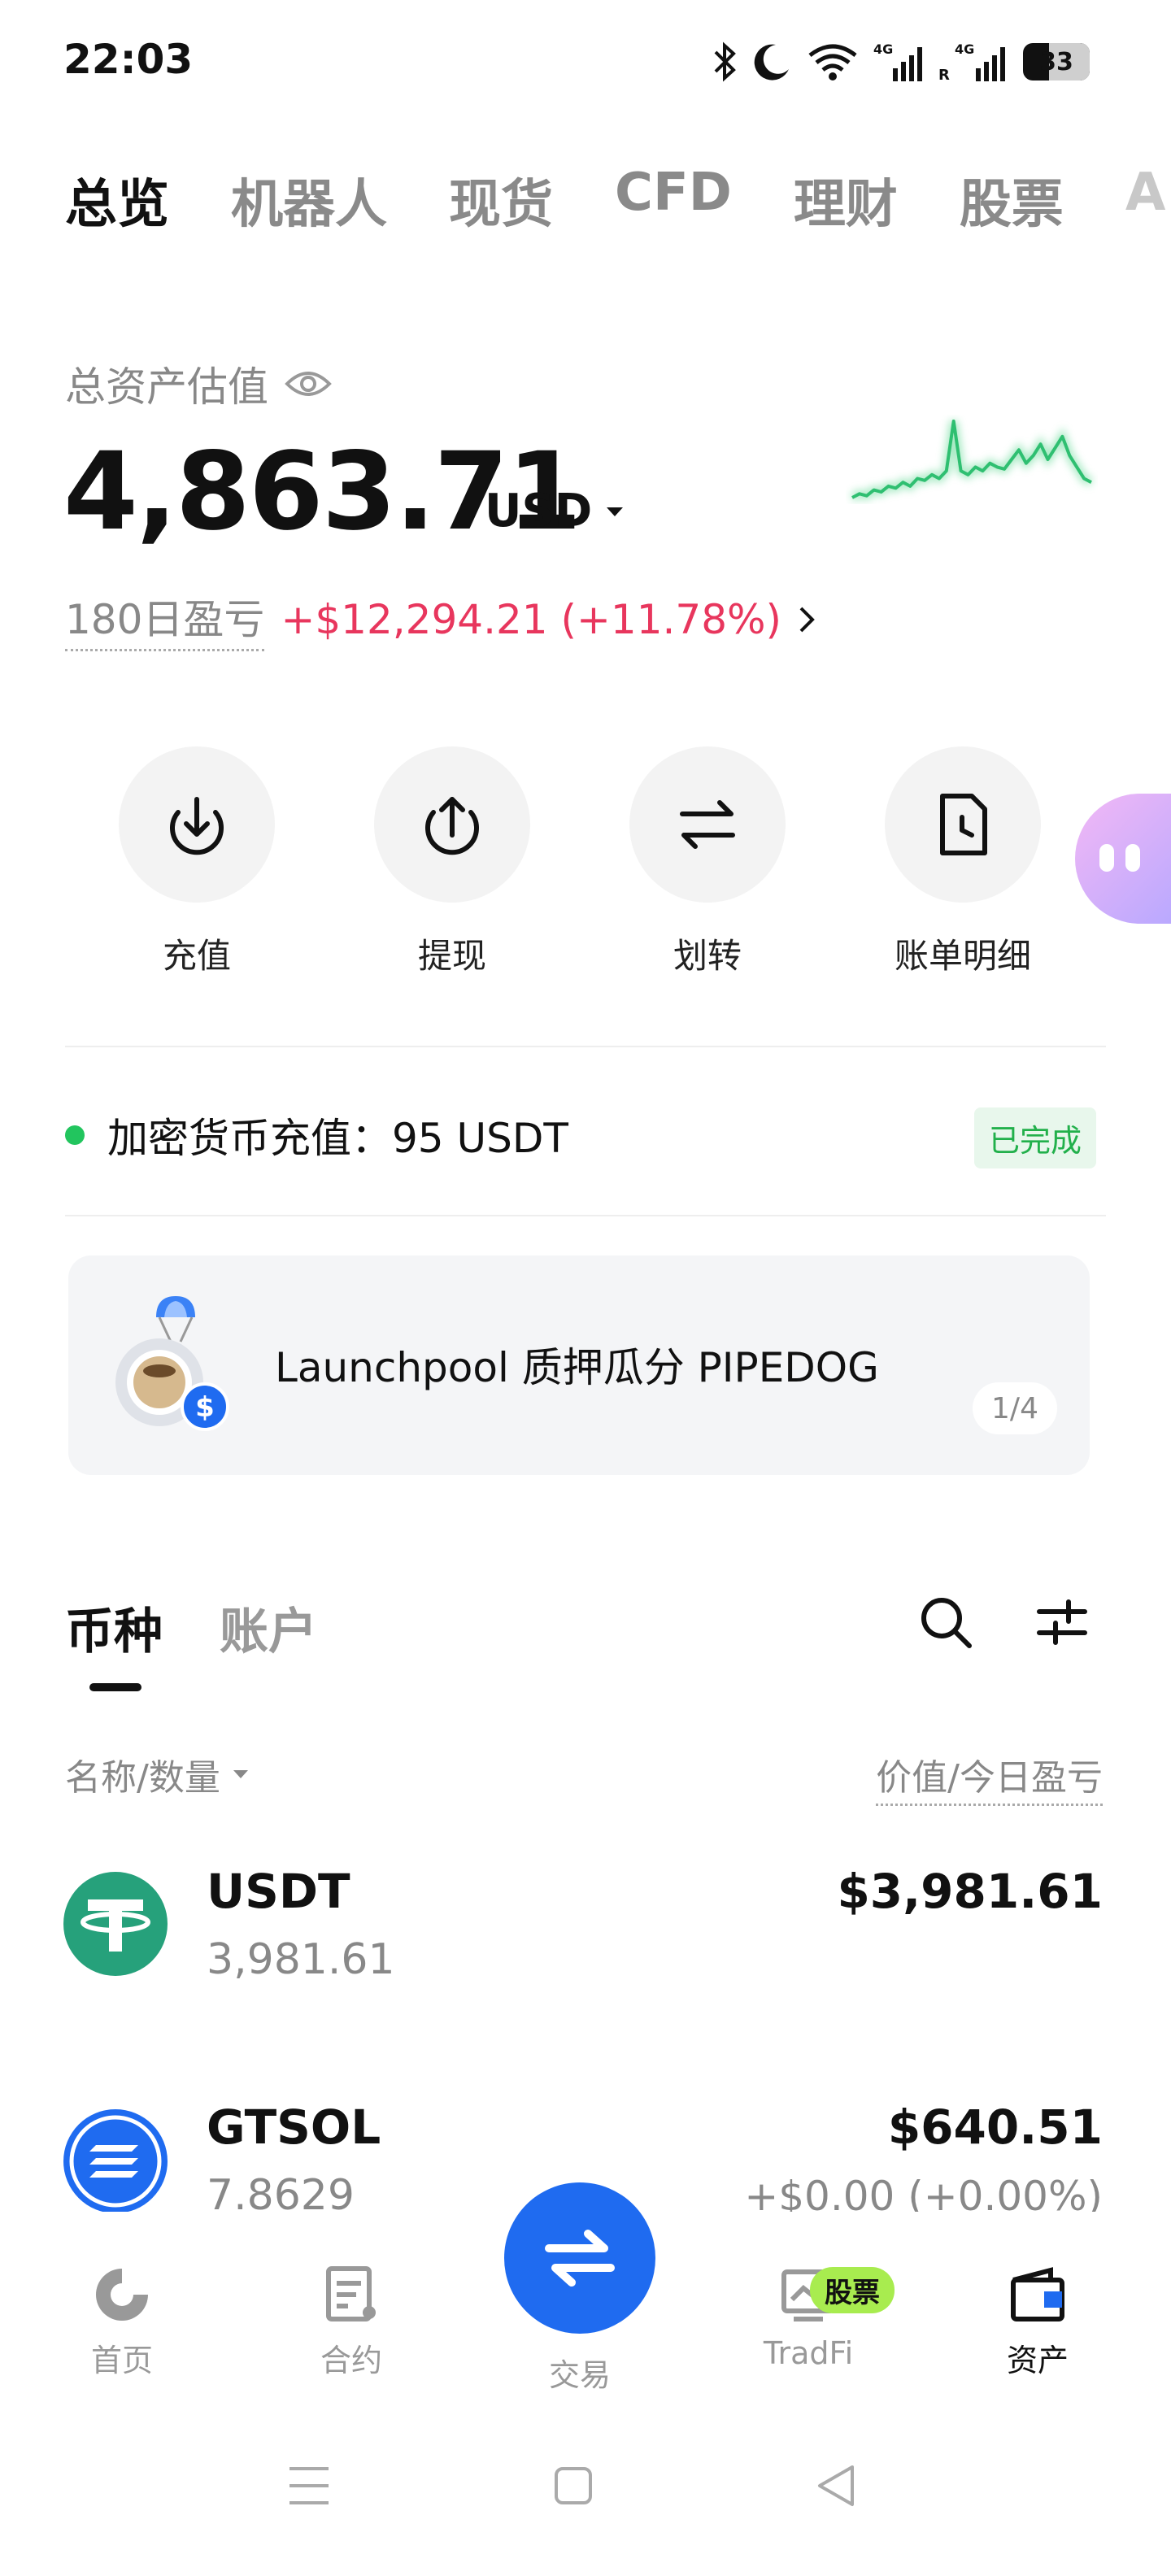 The image size is (1171, 2576). I want to click on withdraw-action: 提现, so click(452, 862).